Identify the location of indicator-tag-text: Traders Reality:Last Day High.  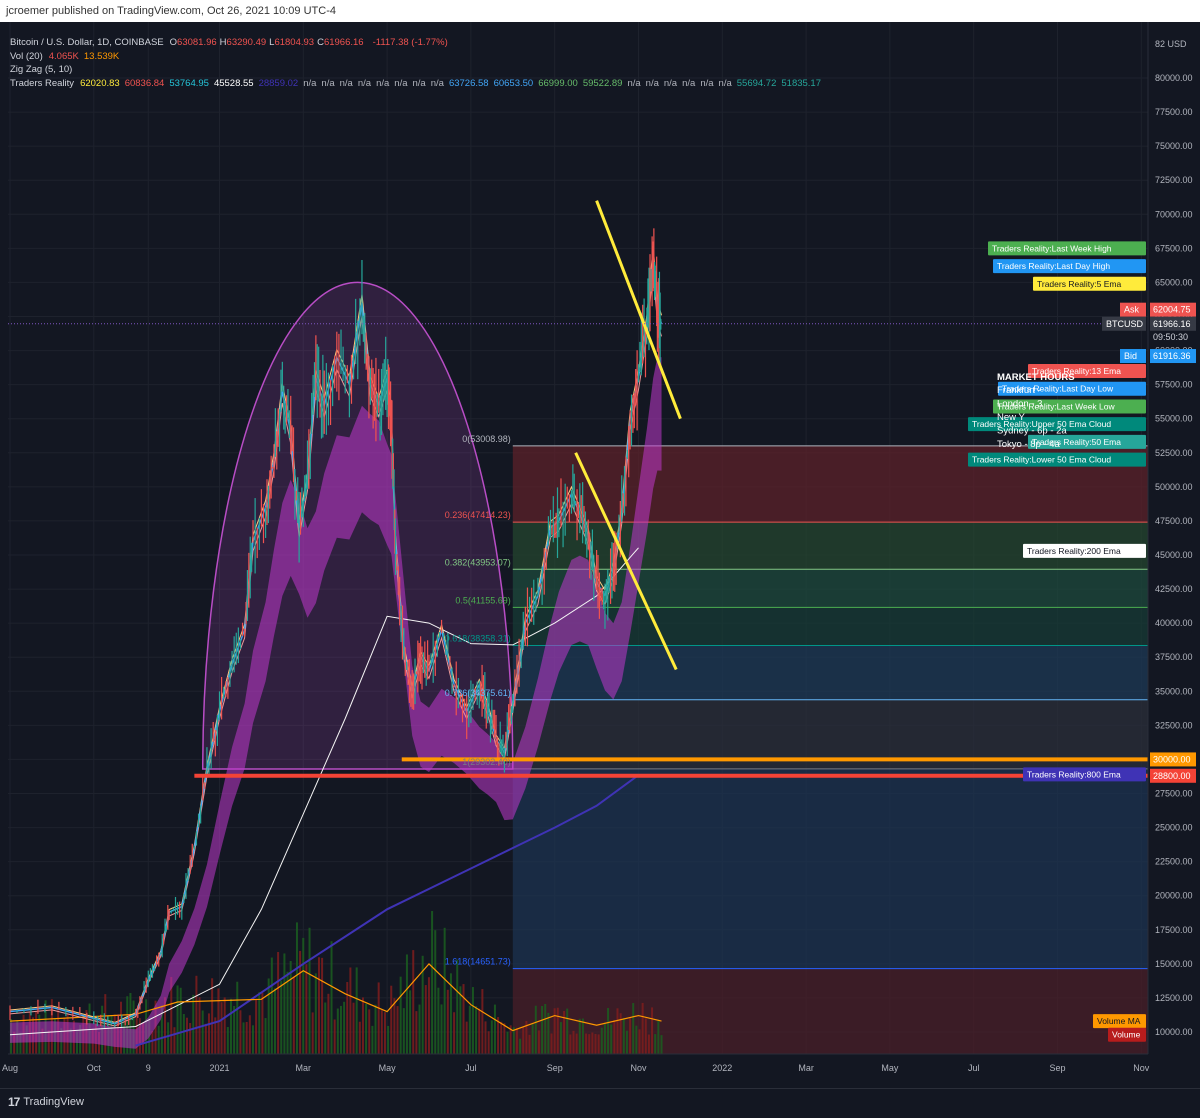
(1053, 266).